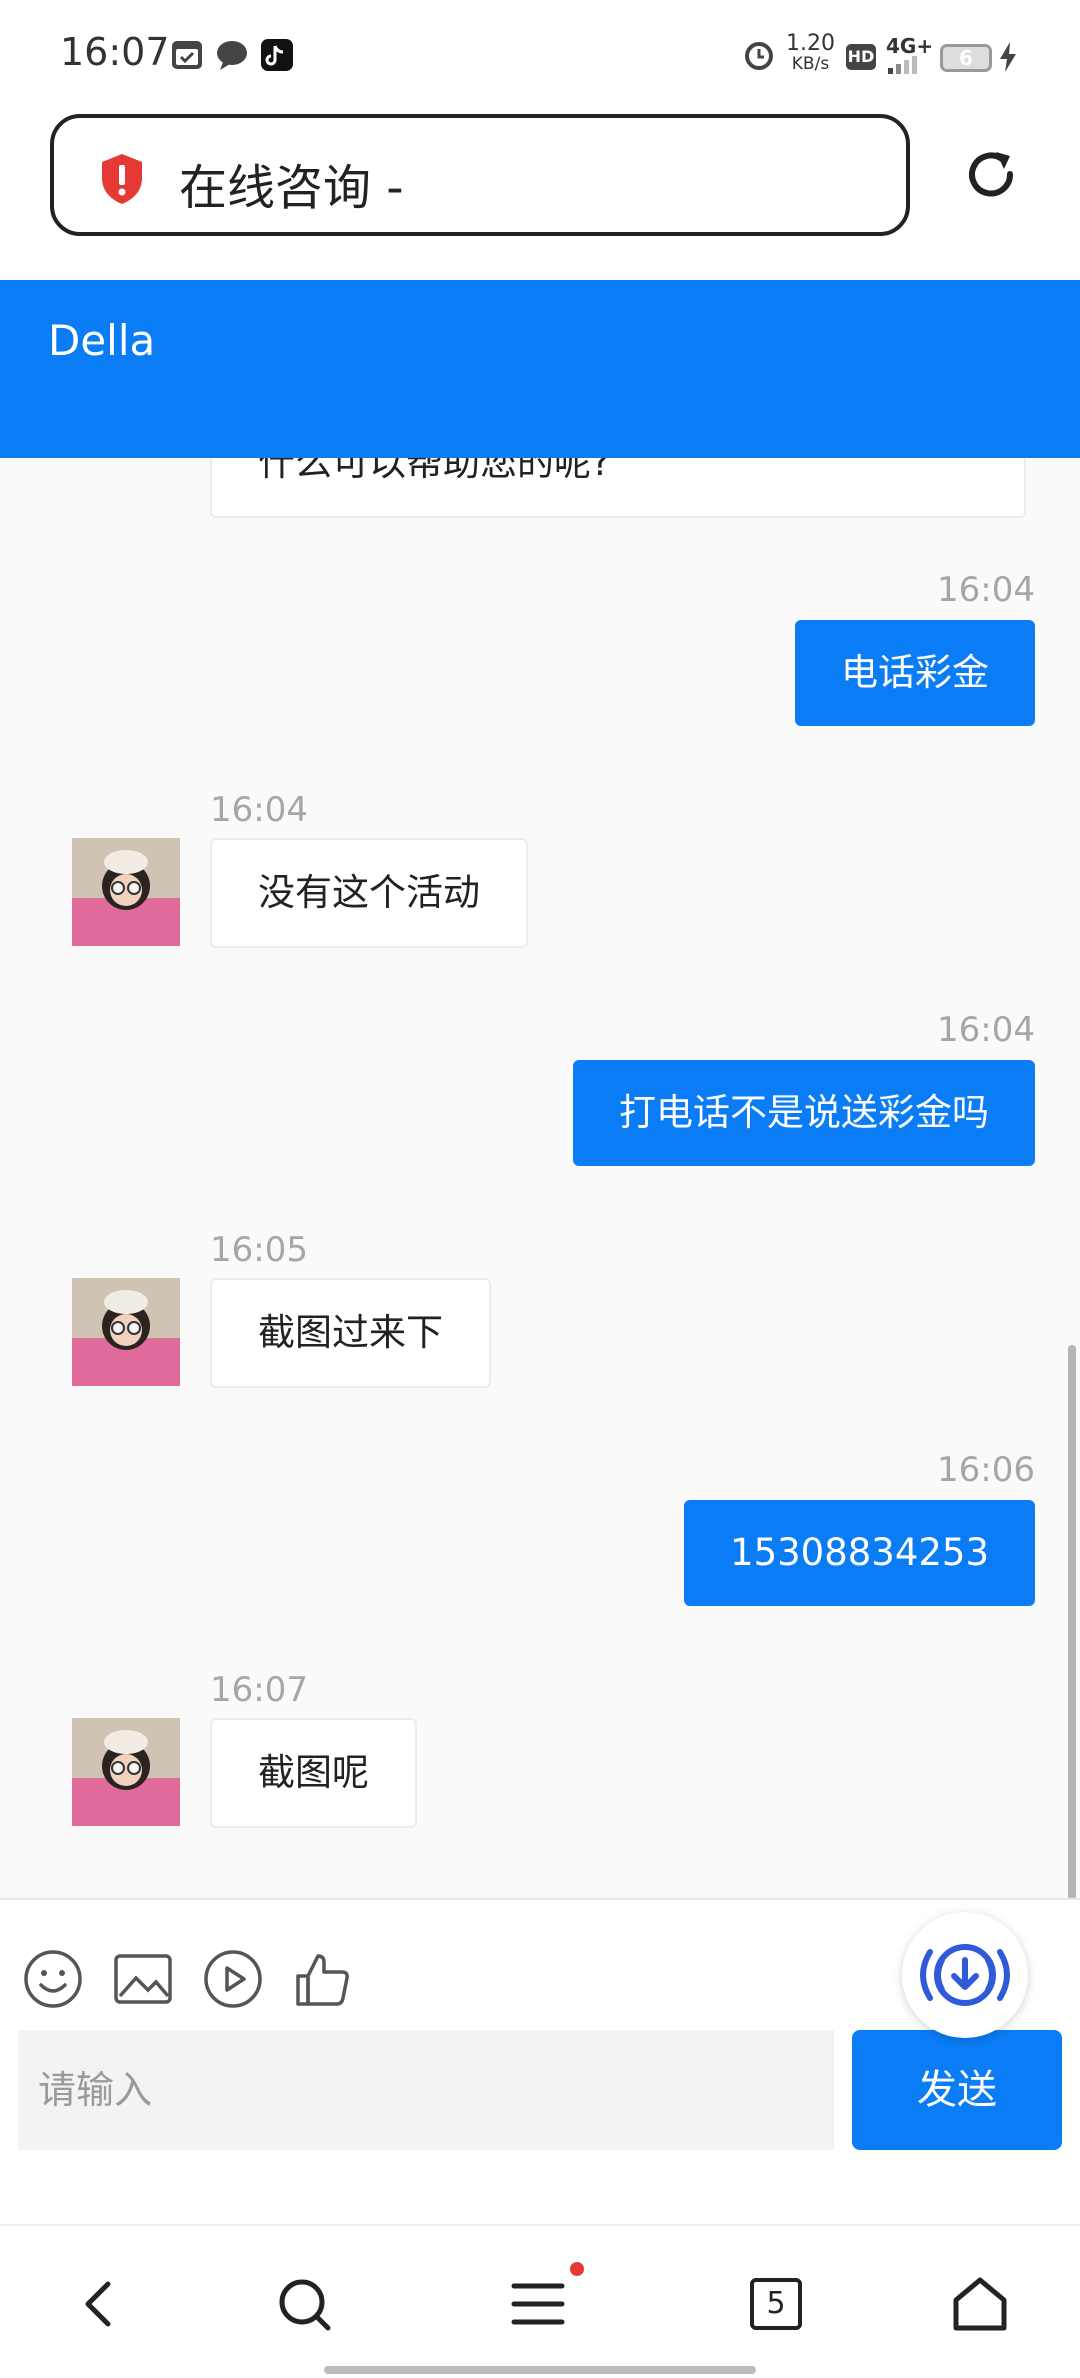 This screenshot has height=2378, width=1080. What do you see at coordinates (350, 1333) in the screenshot?
I see `message-bubble-agent: 截图过来下` at bounding box center [350, 1333].